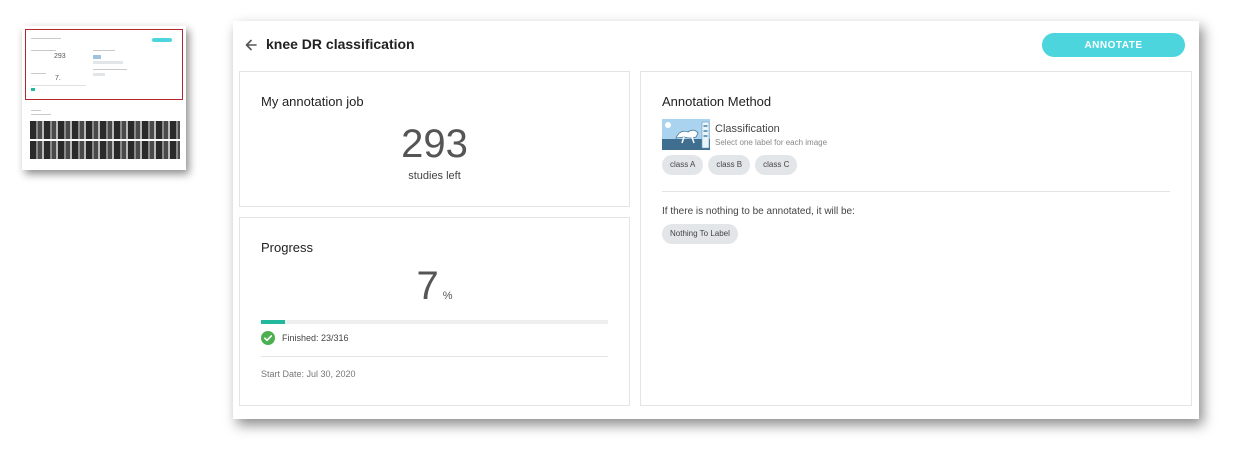 This screenshot has height=462, width=1241. I want to click on annotation-job-card: My annotation job 293 studies left, so click(434, 139).